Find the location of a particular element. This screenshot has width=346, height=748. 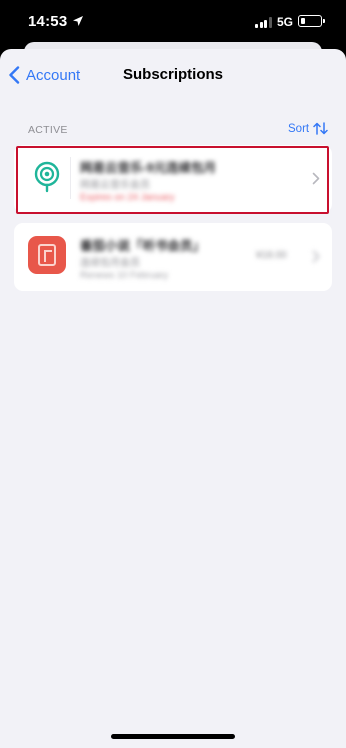

cellular-signal-icon is located at coordinates (263, 22).